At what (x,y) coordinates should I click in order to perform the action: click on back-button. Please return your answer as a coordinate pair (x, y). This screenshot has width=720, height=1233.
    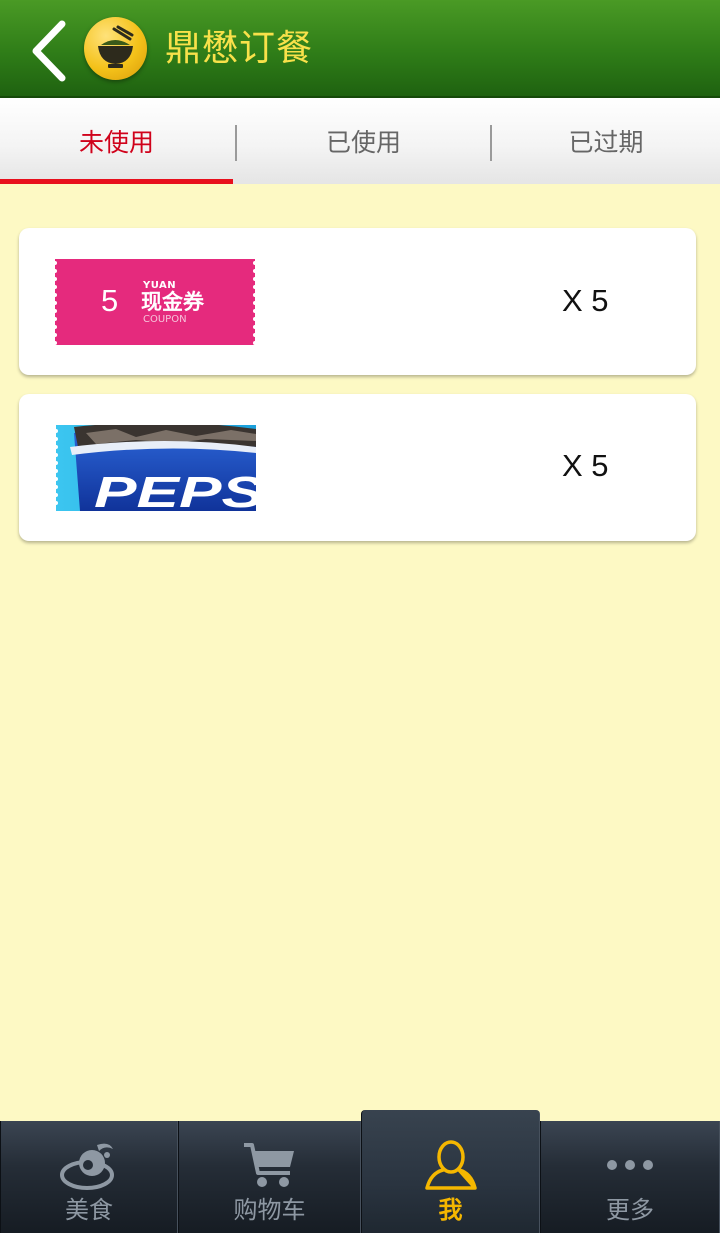
    Looking at the image, I should click on (52, 49).